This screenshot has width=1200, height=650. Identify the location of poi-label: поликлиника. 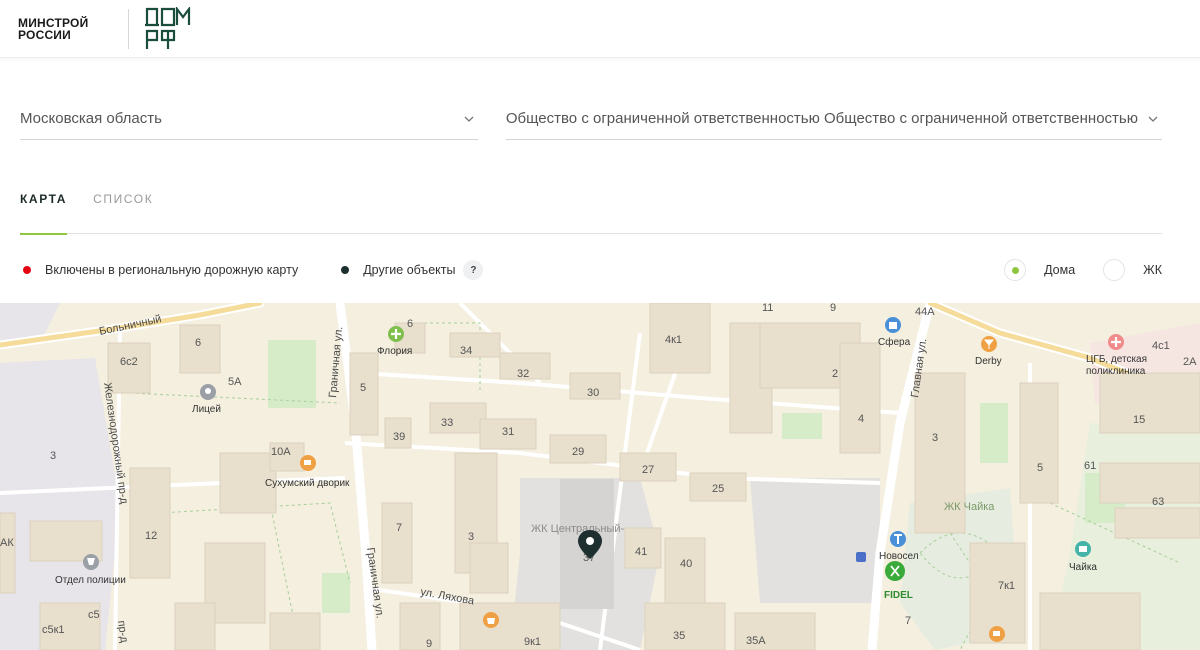
(1116, 371).